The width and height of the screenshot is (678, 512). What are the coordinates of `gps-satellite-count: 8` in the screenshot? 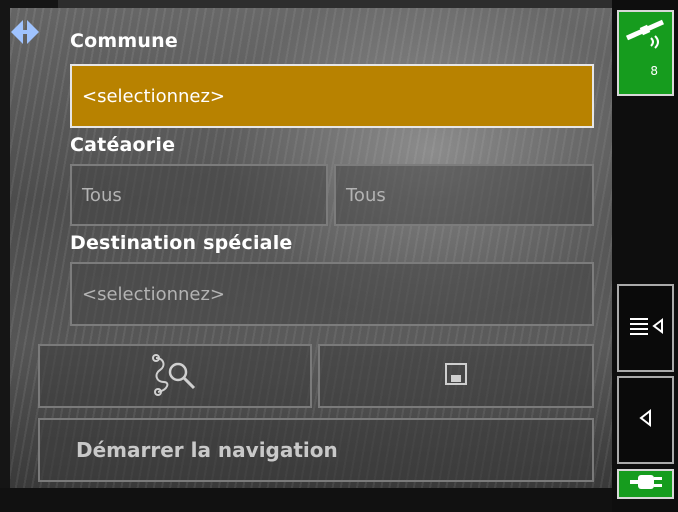 It's located at (654, 71).